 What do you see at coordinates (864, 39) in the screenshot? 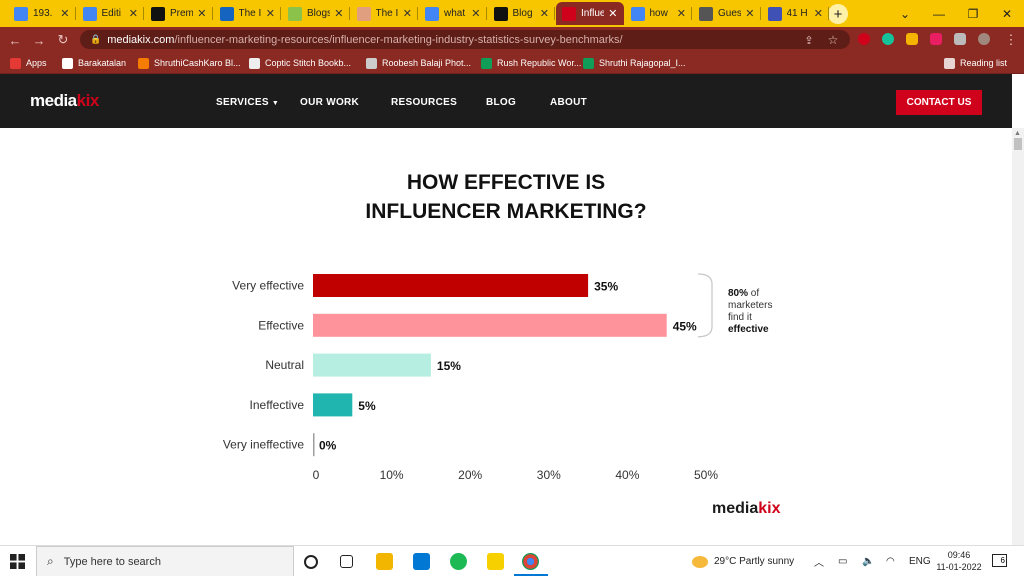
I see `extension-red-icon` at bounding box center [864, 39].